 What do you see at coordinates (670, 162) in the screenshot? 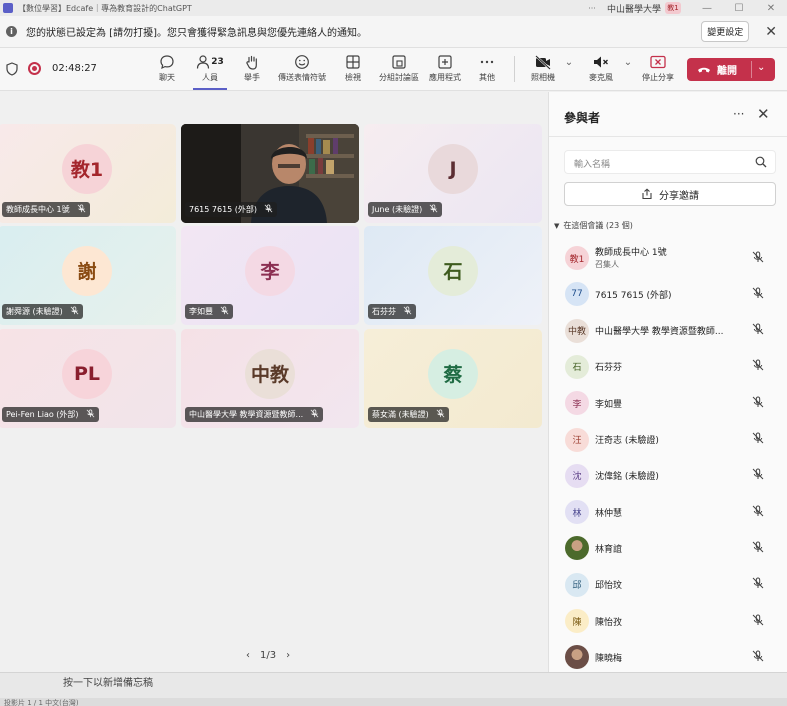
I see `participant-search-input: 輸入名稱` at bounding box center [670, 162].